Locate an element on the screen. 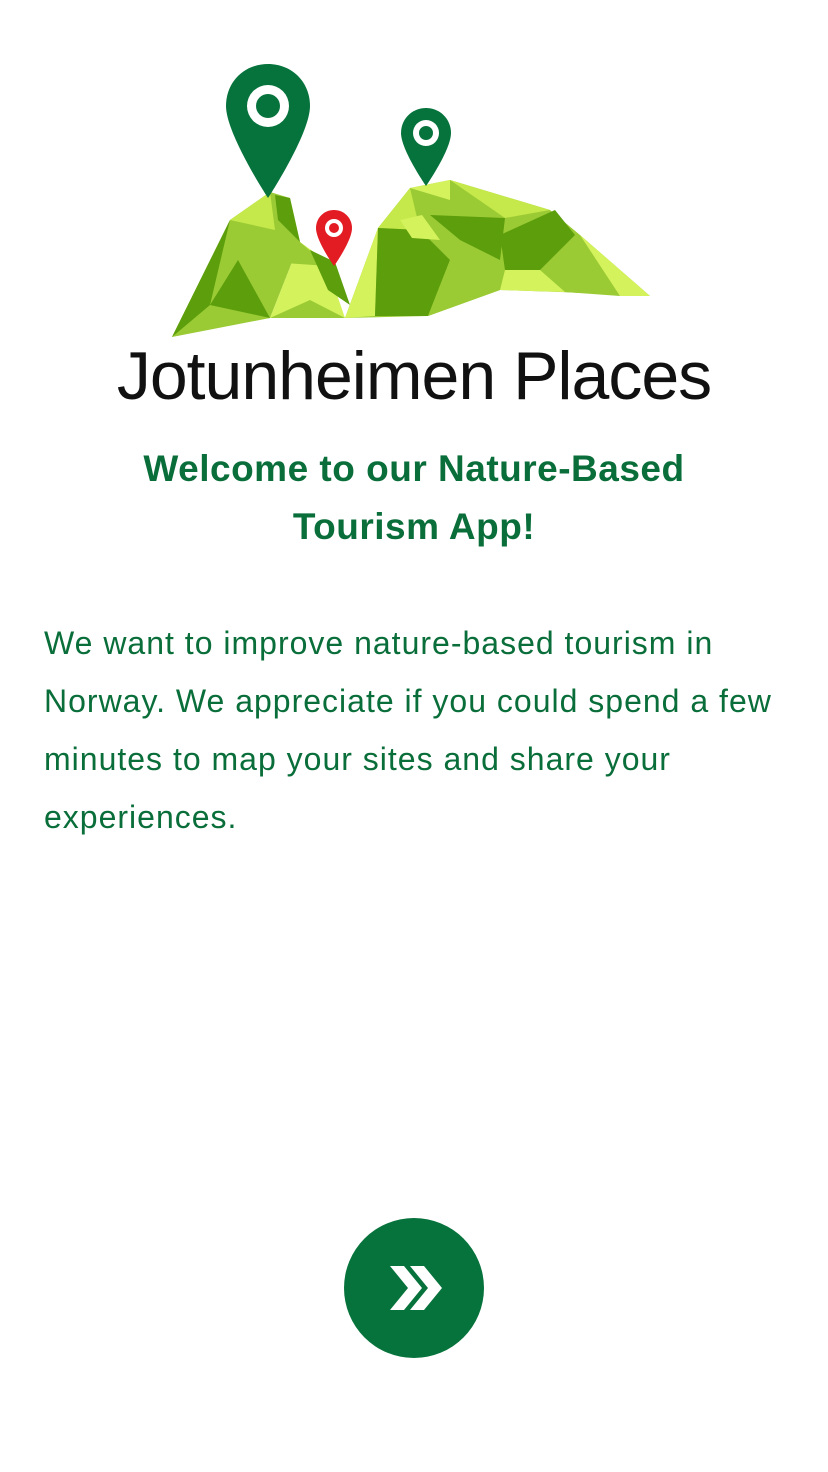 The width and height of the screenshot is (828, 1472). double-chevron-right-icon is located at coordinates (416, 1288).